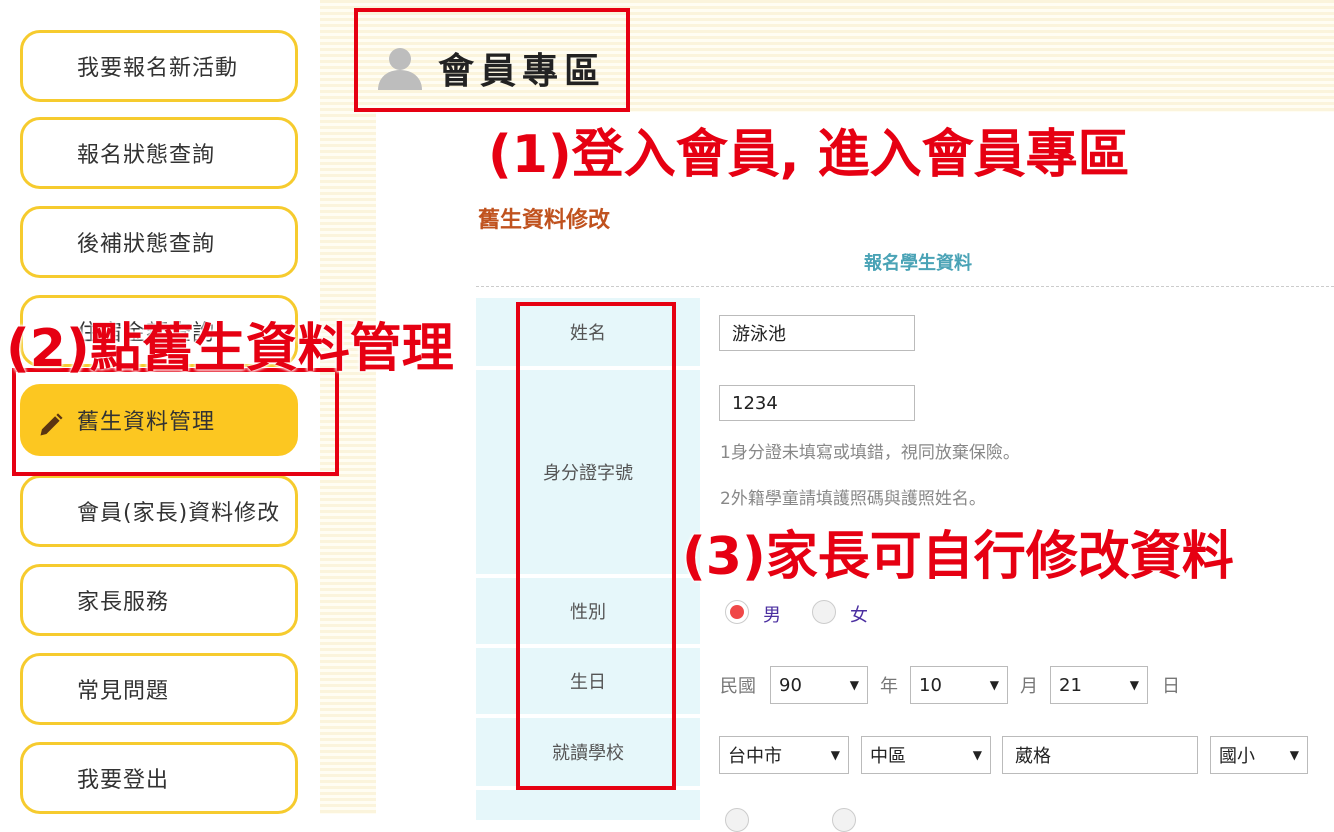 The width and height of the screenshot is (1334, 832). Describe the element at coordinates (817, 333) in the screenshot. I see `name-input: 游泳池` at that location.